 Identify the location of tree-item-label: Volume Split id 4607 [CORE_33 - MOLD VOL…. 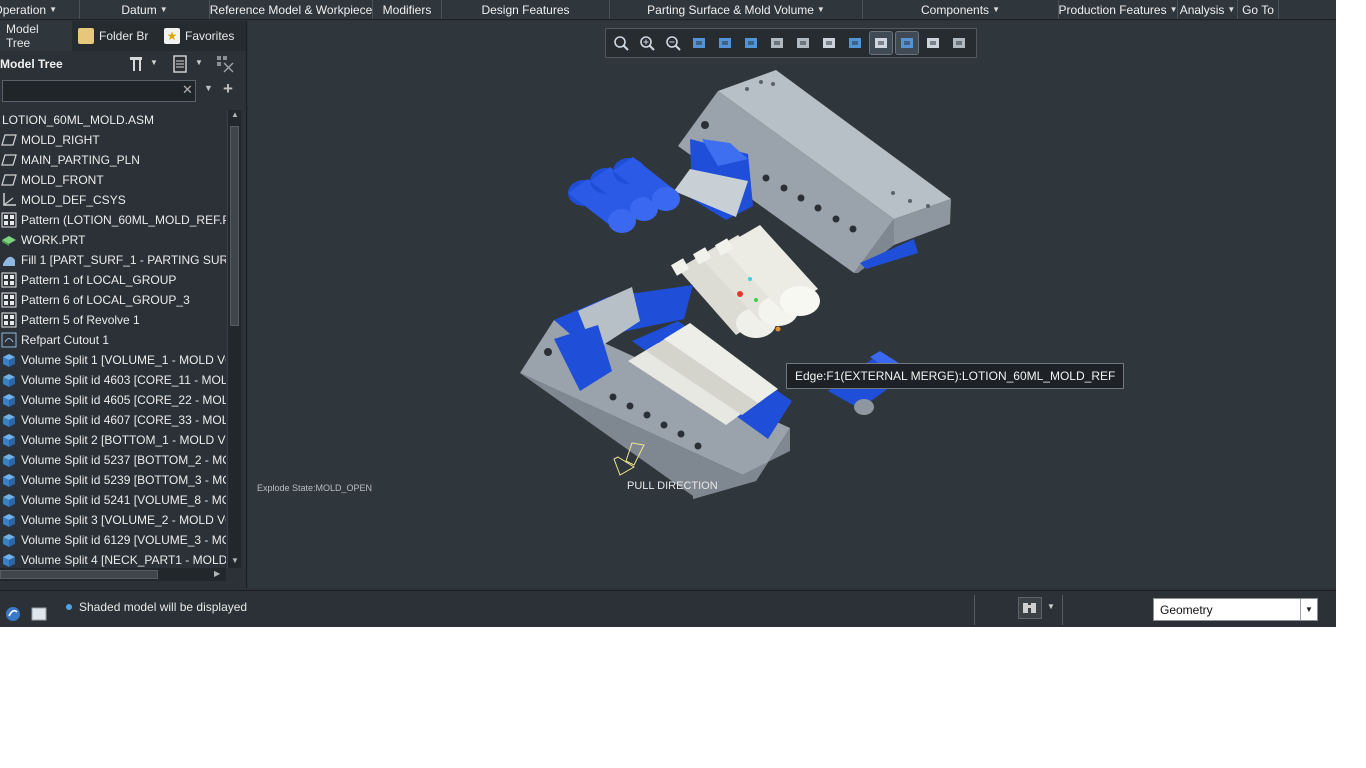
(123, 420).